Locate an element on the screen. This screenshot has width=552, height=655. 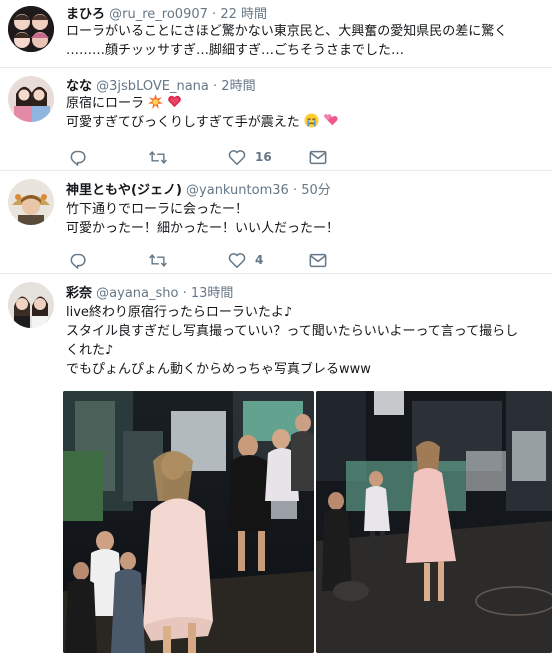
username: @ru_re_ro0907 is located at coordinates (158, 14).